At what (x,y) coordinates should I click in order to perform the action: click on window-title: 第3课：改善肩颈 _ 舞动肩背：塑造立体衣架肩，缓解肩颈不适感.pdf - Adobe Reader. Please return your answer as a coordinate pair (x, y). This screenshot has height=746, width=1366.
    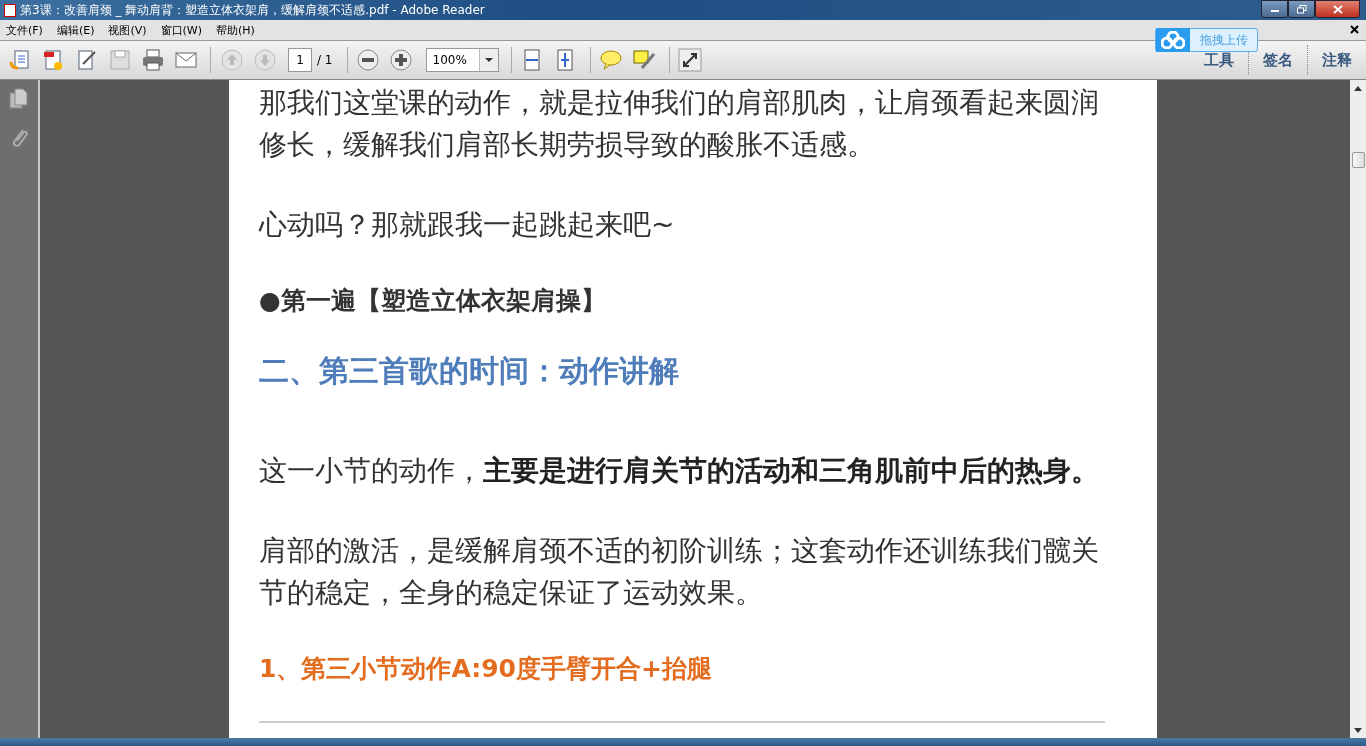
    Looking at the image, I should click on (252, 10).